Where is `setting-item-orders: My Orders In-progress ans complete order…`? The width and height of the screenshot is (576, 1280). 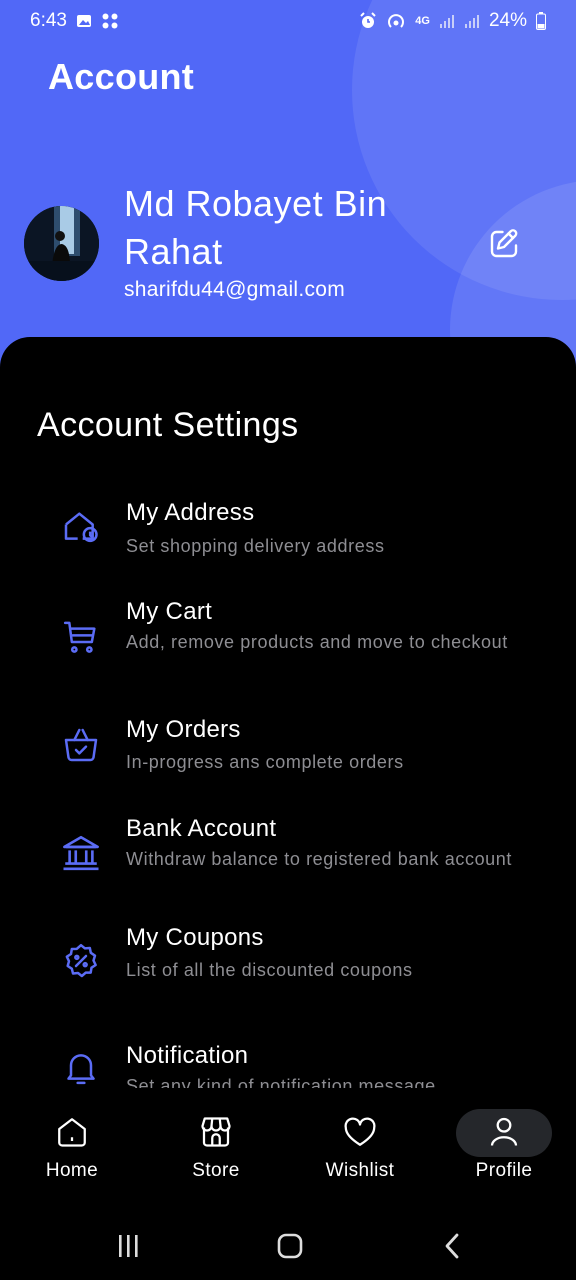
setting-item-orders: My Orders In-progress ans complete order… is located at coordinates (288, 753).